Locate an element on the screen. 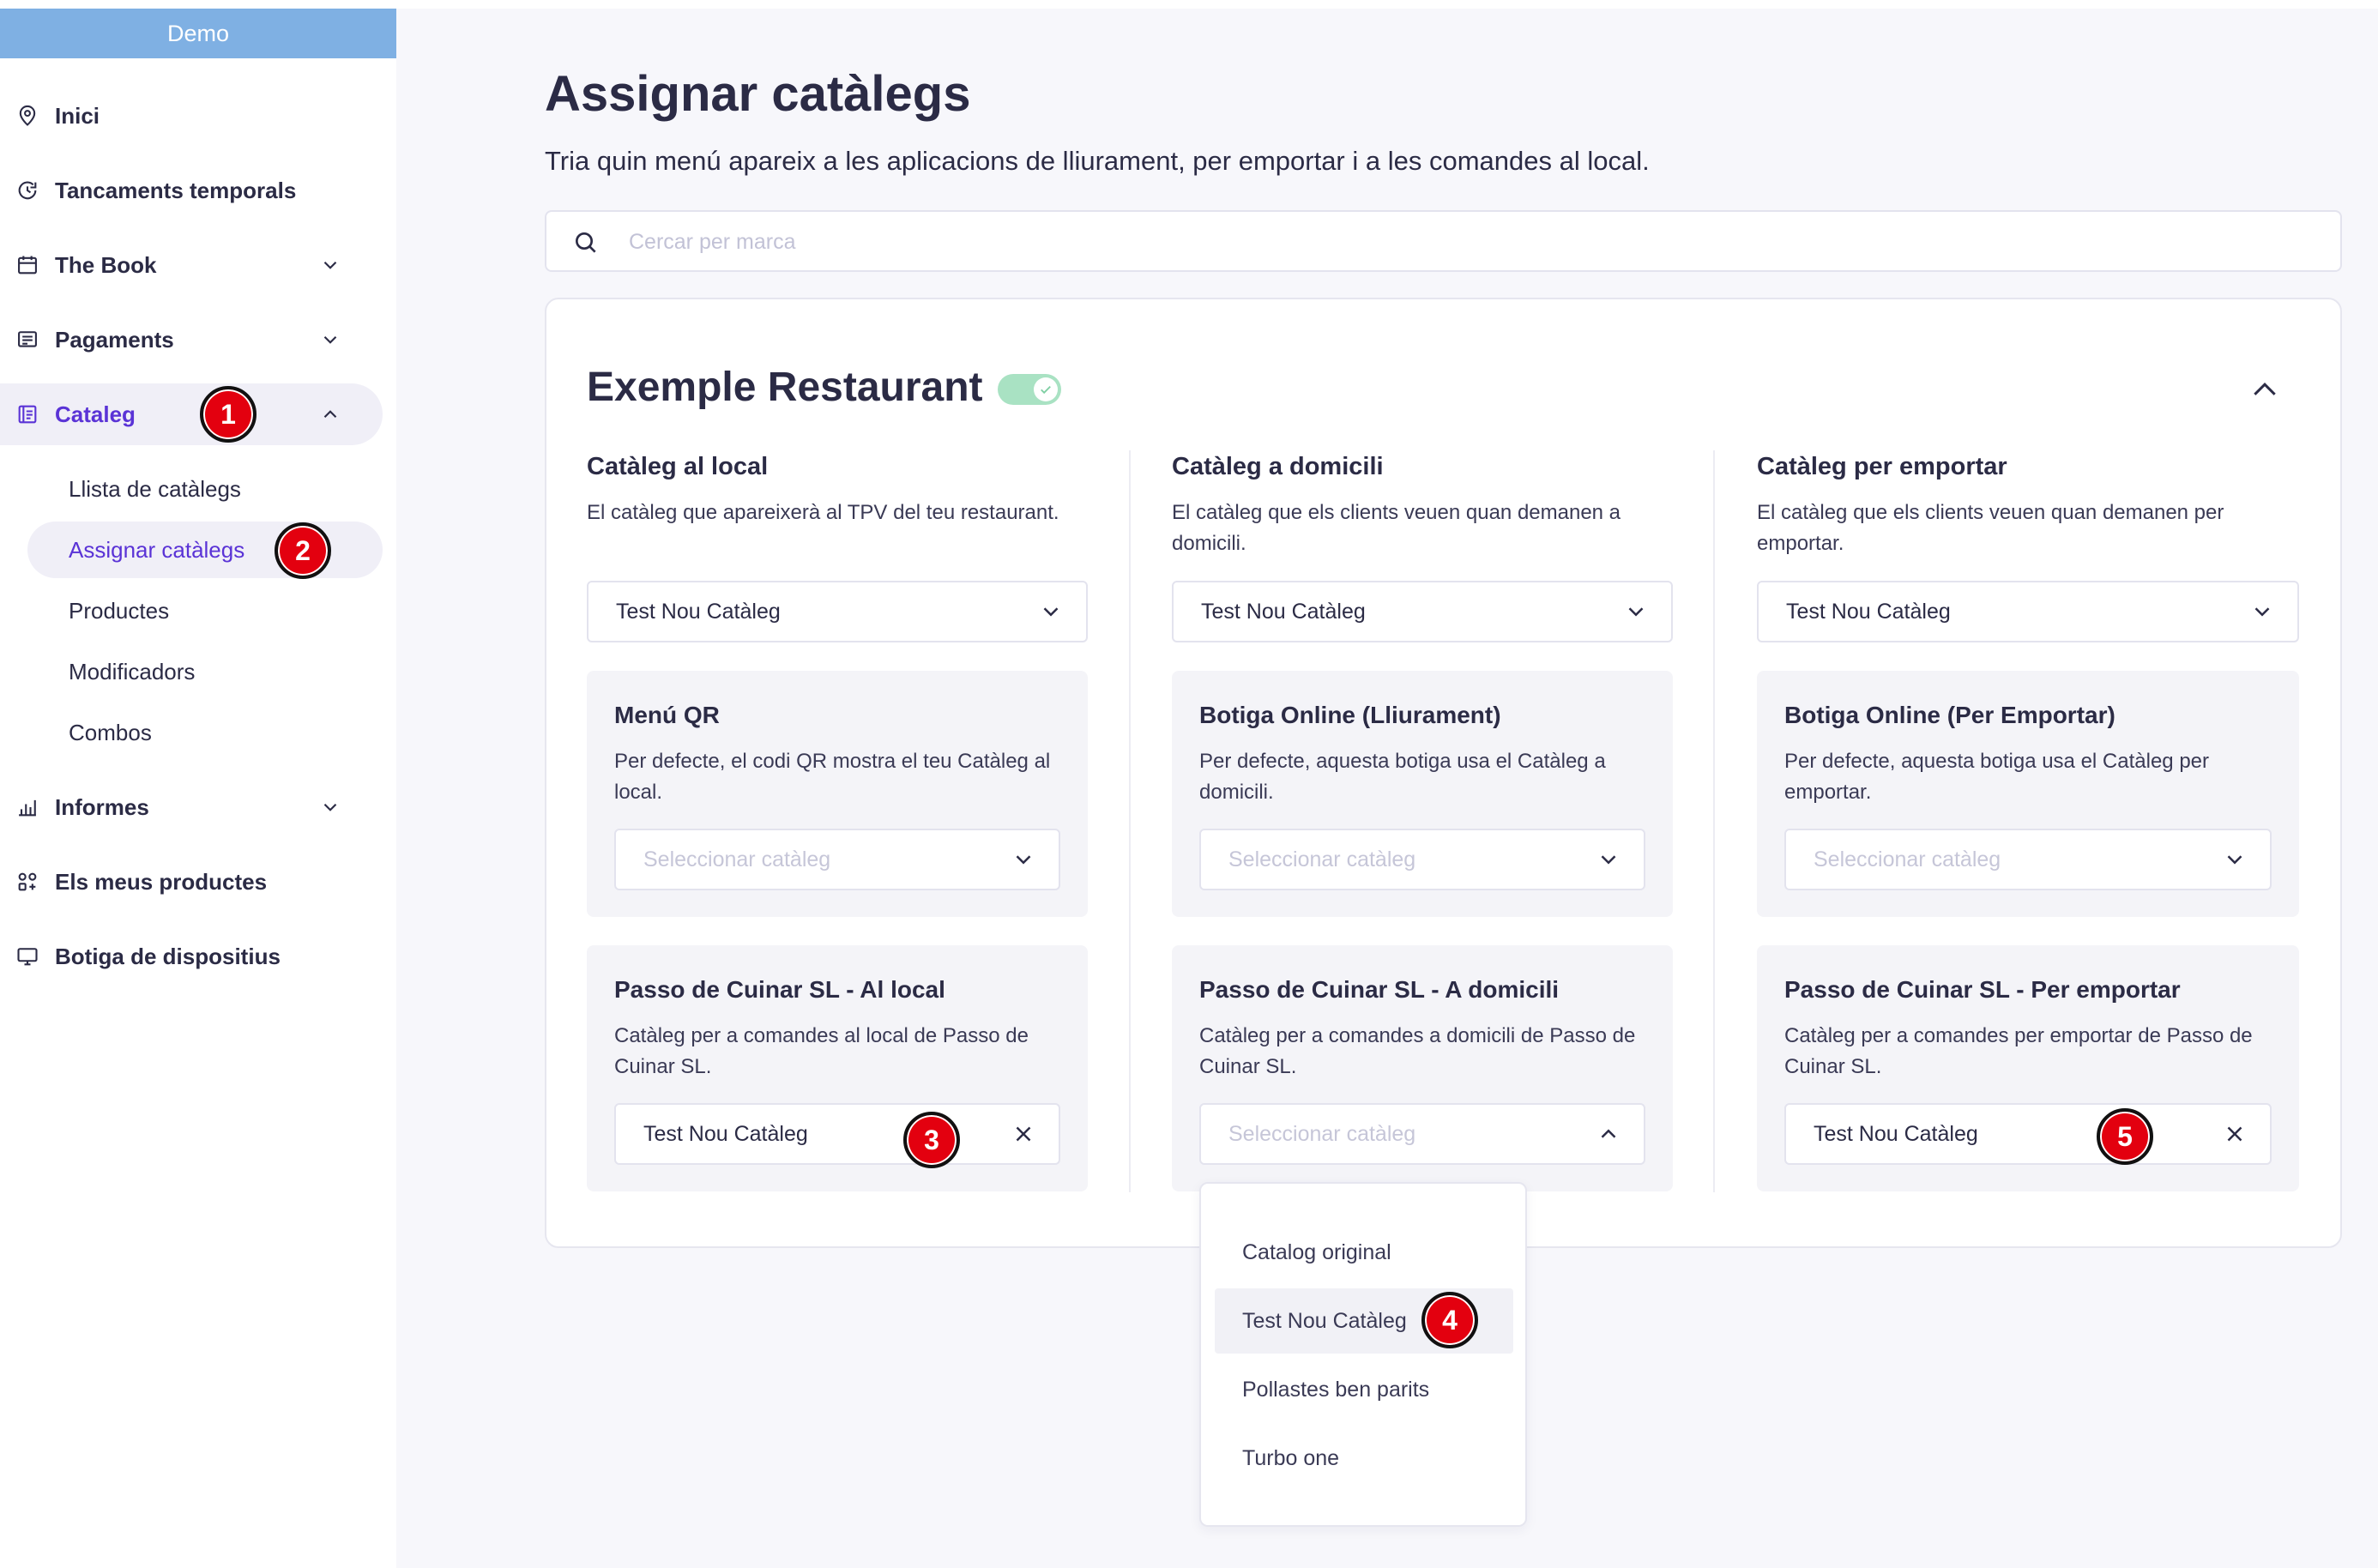 This screenshot has width=2378, height=1568. sidebar-item-tancaments: Tancaments temporals is located at coordinates (192, 191).